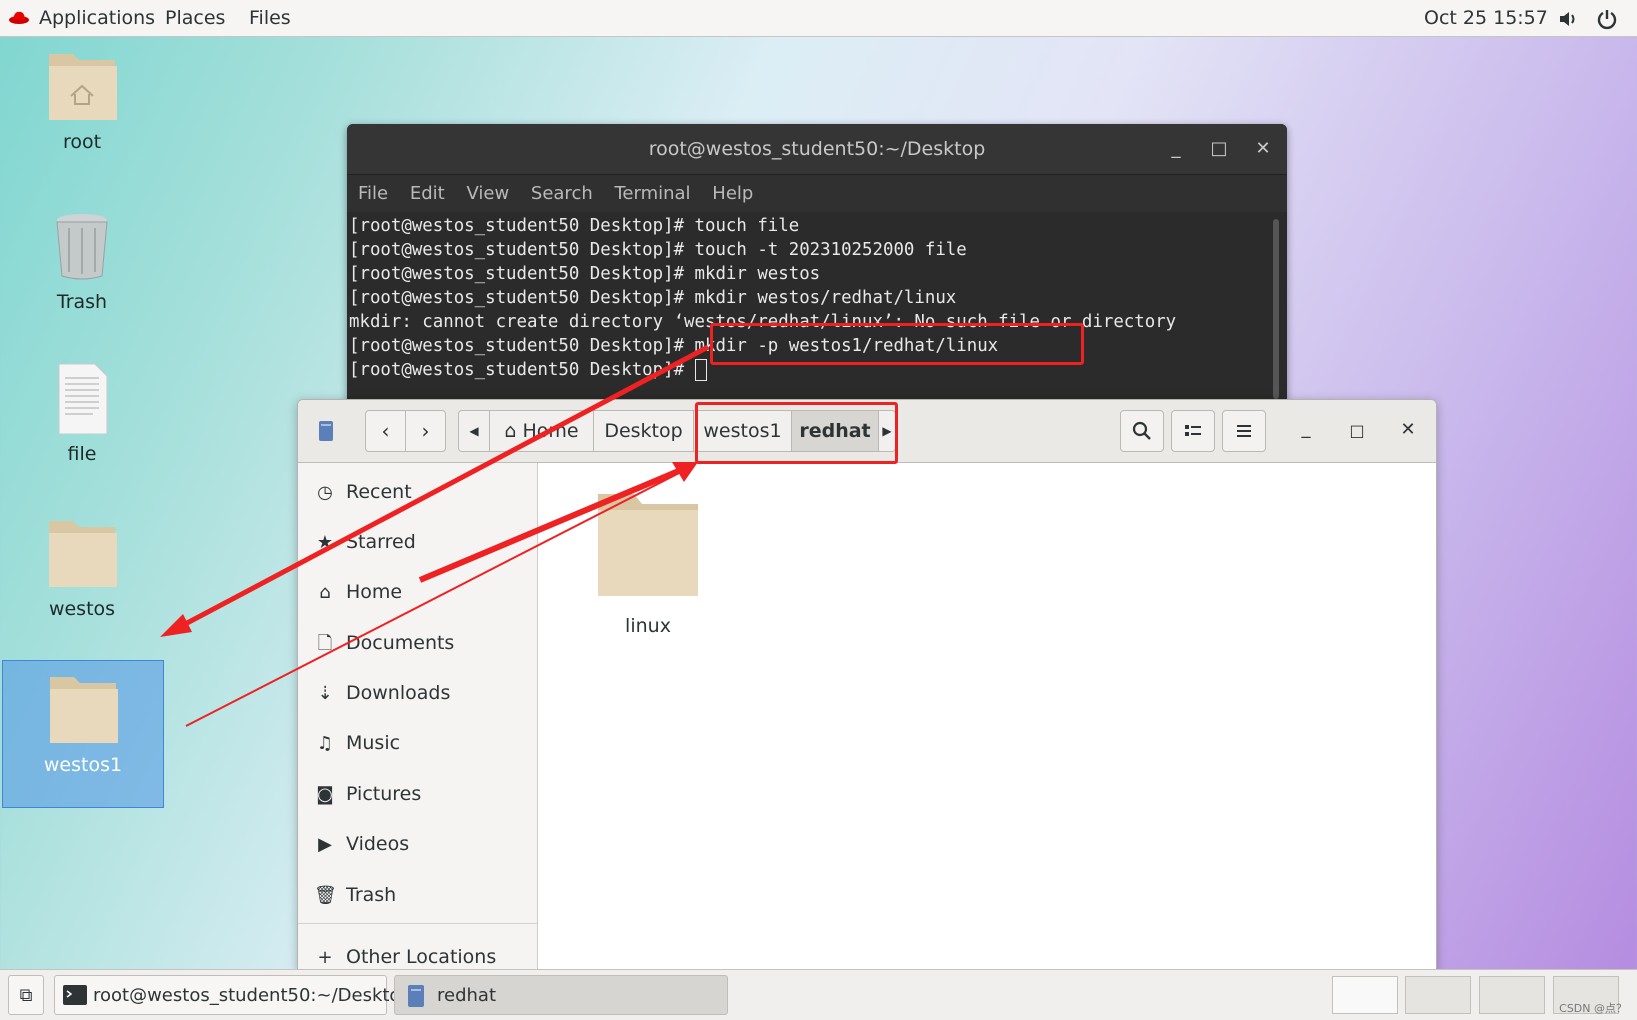  I want to click on sidebar-item-label: Trash, so click(371, 895).